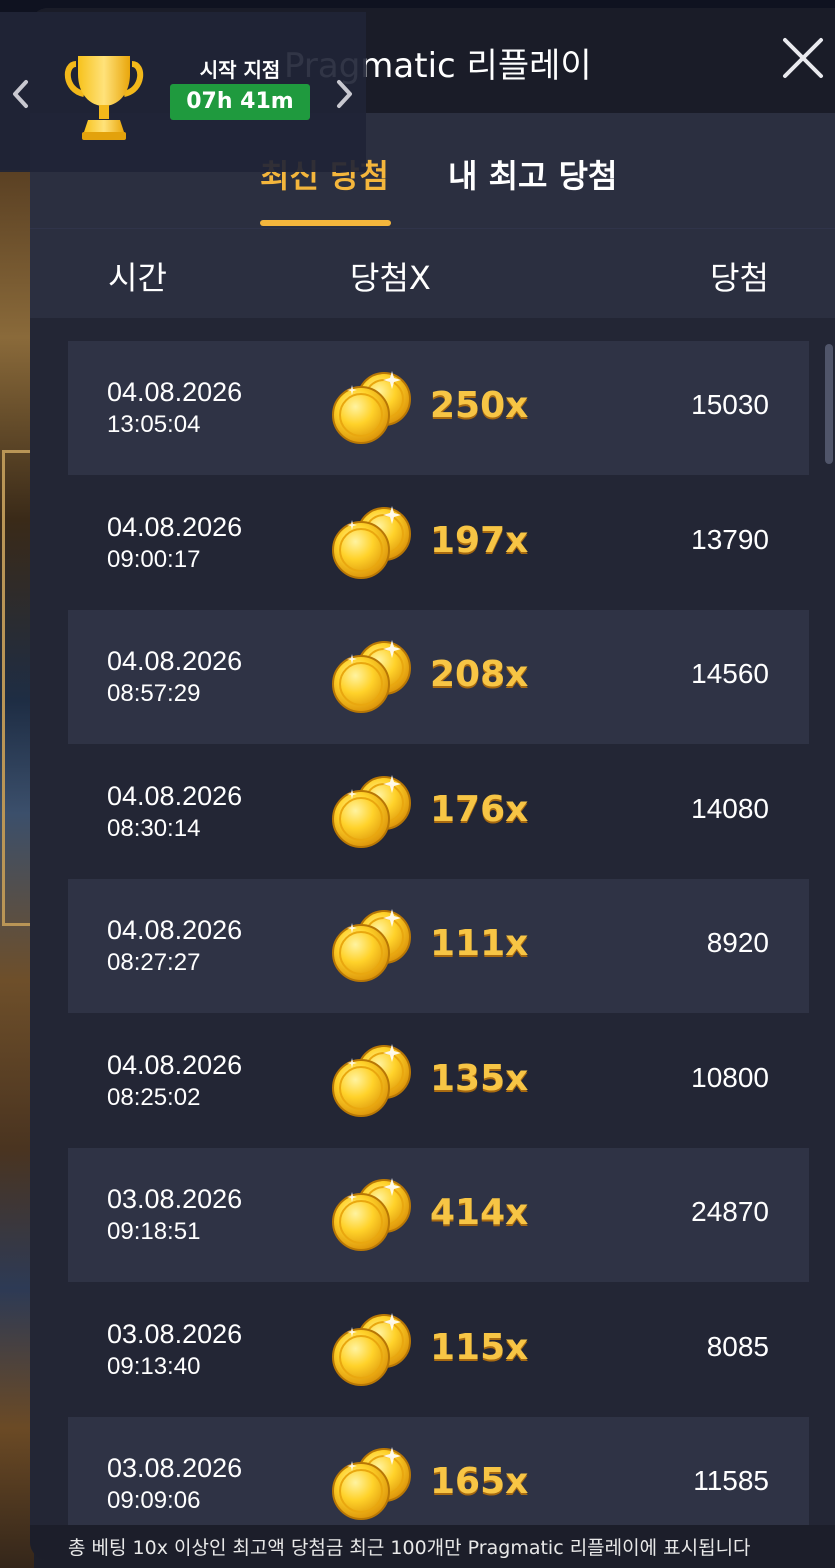 The height and width of the screenshot is (1568, 835). I want to click on win-row: 04.08.2026 08:27:27 111x 8920, so click(438, 946).